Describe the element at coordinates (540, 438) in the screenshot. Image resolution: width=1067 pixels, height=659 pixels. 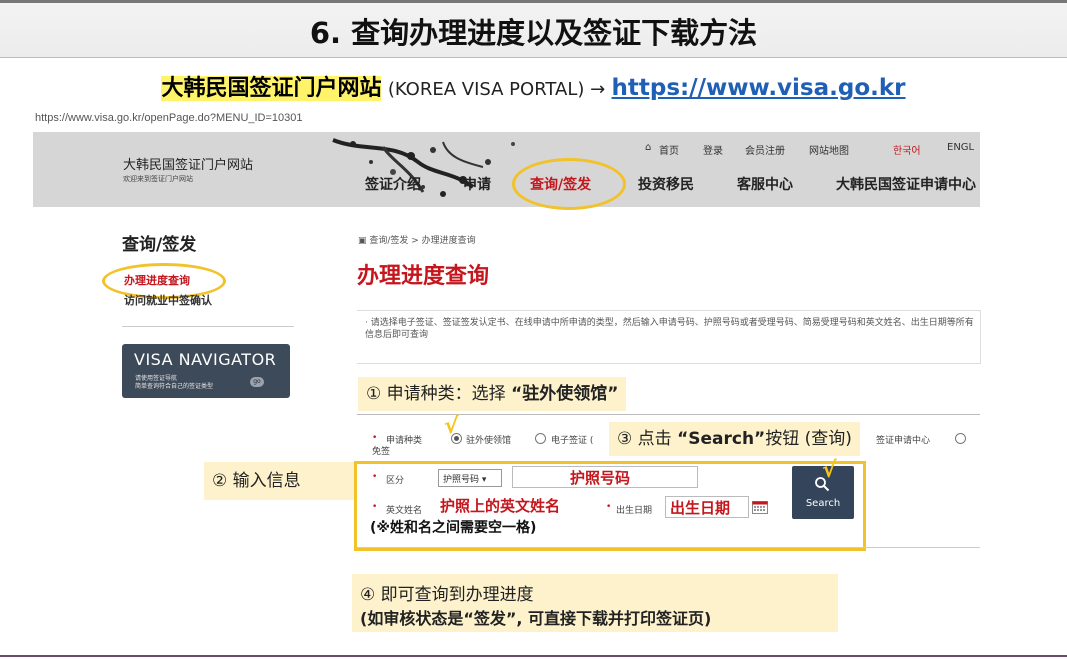
I see `radio-evisa` at that location.